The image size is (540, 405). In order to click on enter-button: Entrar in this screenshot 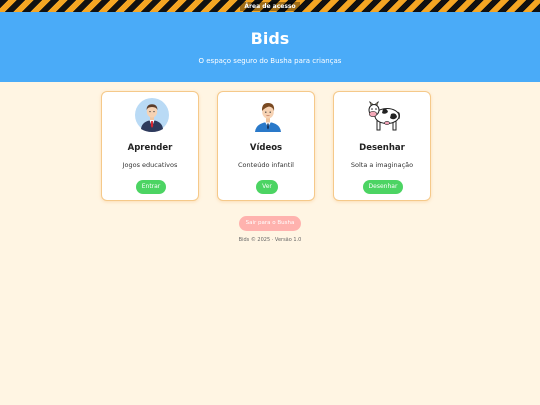, I will do `click(151, 187)`.